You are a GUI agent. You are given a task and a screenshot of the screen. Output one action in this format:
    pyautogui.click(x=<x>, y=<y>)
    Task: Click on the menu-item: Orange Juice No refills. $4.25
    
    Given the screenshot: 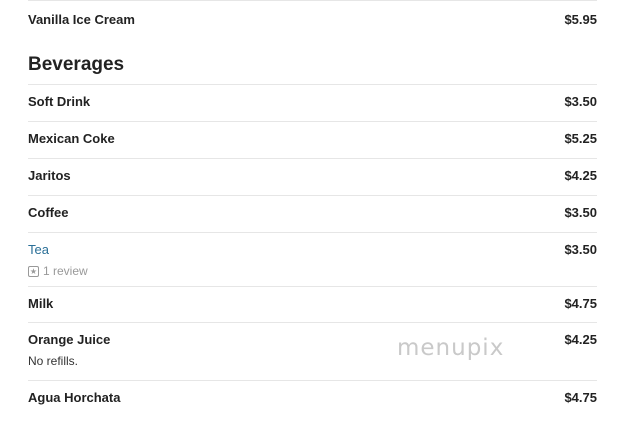 What is the action you would take?
    pyautogui.click(x=312, y=351)
    